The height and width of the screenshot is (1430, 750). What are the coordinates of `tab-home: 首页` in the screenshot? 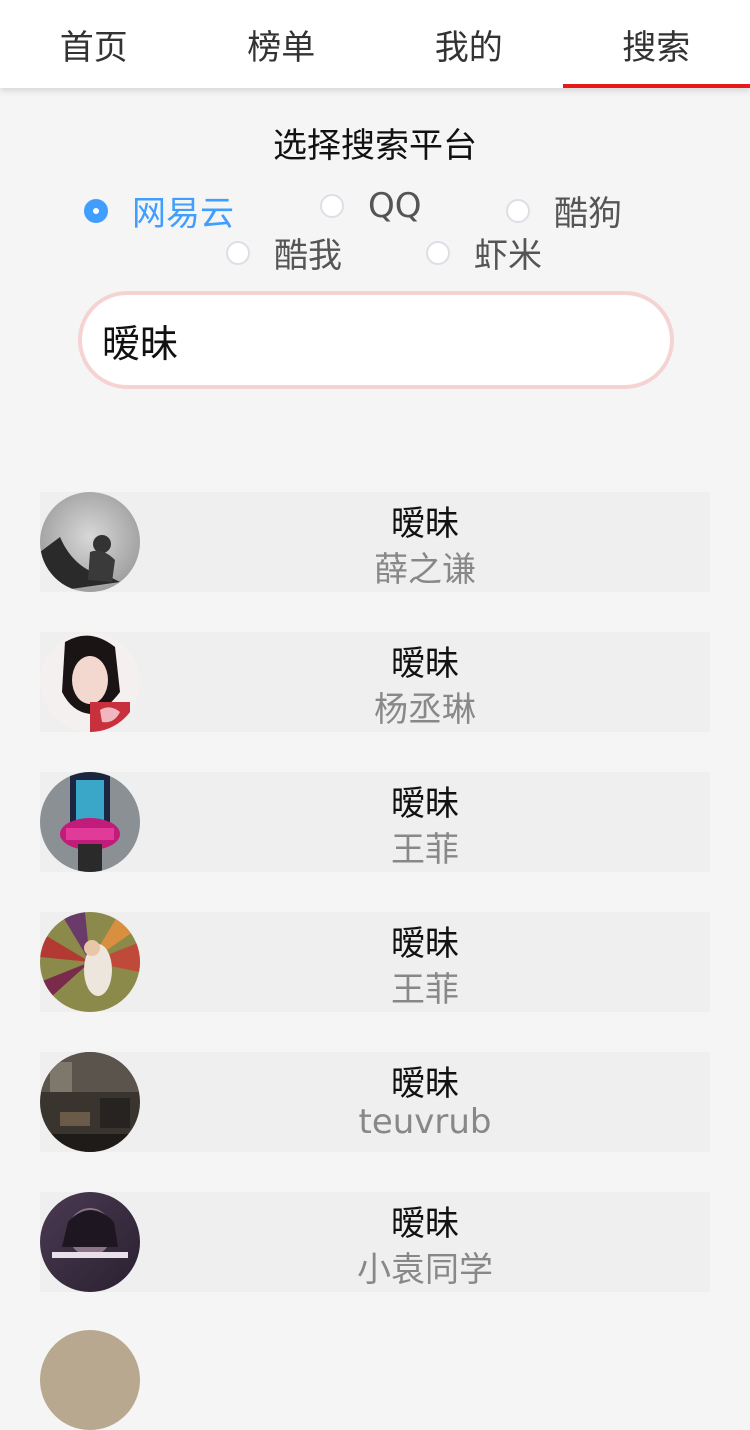 It's located at (94, 44).